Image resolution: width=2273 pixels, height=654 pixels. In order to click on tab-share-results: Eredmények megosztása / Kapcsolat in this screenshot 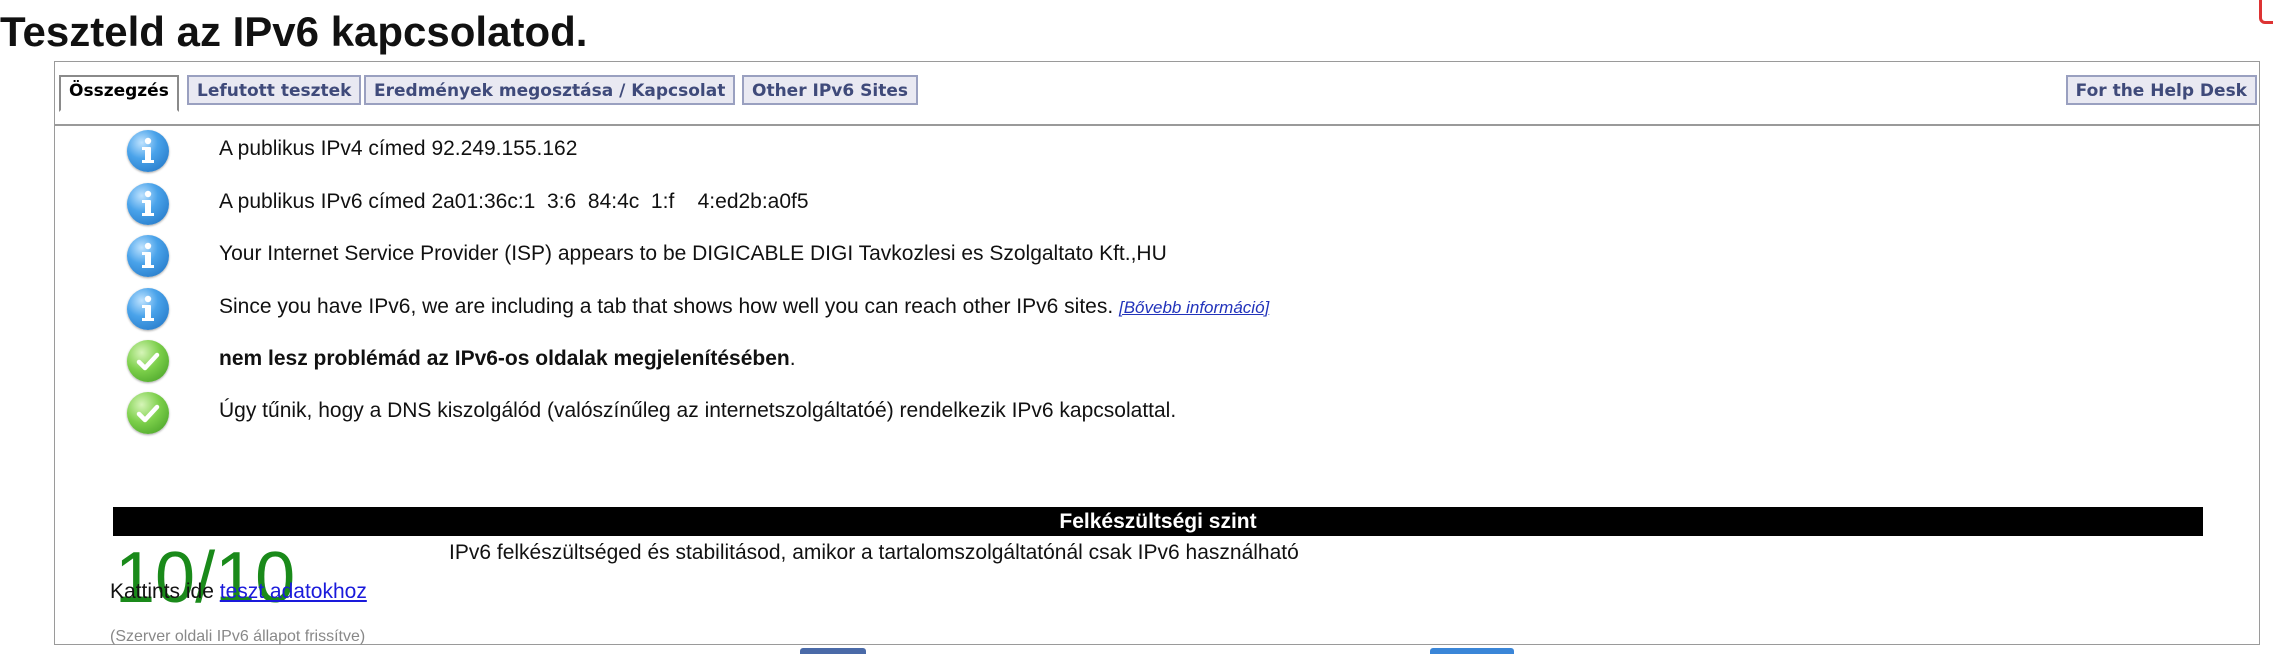, I will do `click(550, 90)`.